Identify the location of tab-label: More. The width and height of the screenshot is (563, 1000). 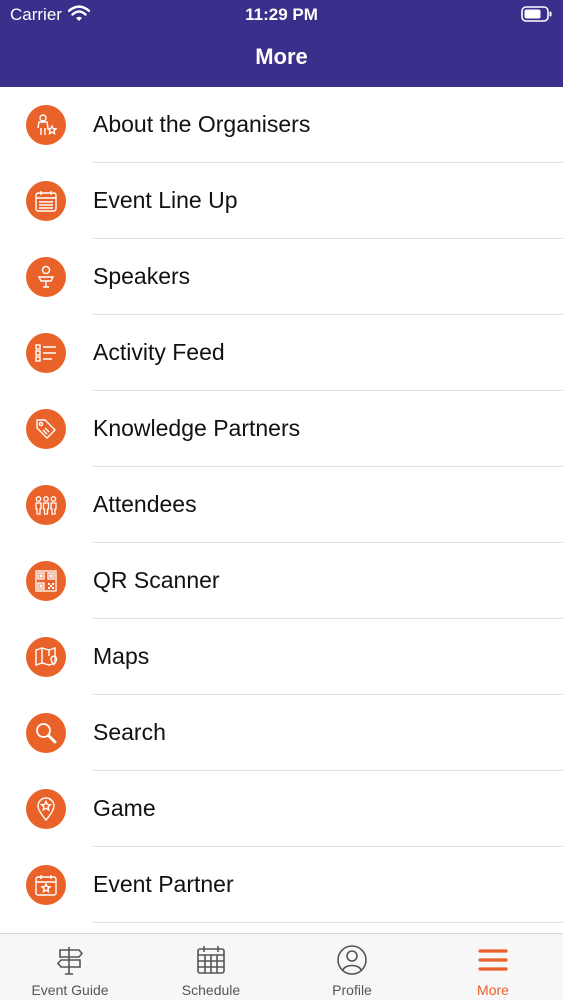
(493, 990).